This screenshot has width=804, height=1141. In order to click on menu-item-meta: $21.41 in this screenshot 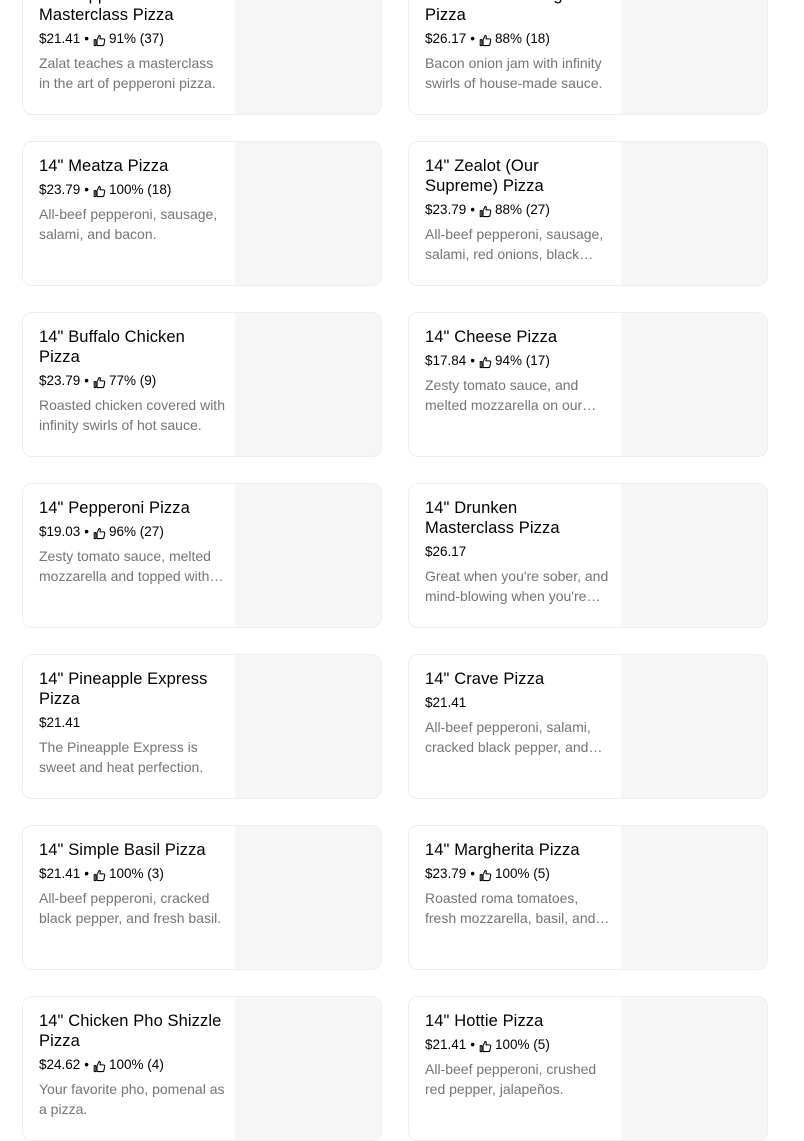, I will do `click(518, 703)`.